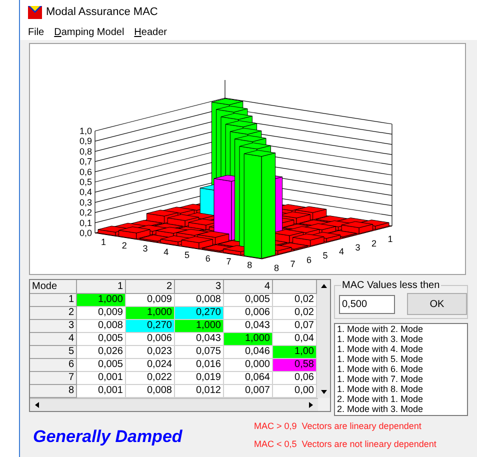  I want to click on scroll-up-icon, so click(324, 286).